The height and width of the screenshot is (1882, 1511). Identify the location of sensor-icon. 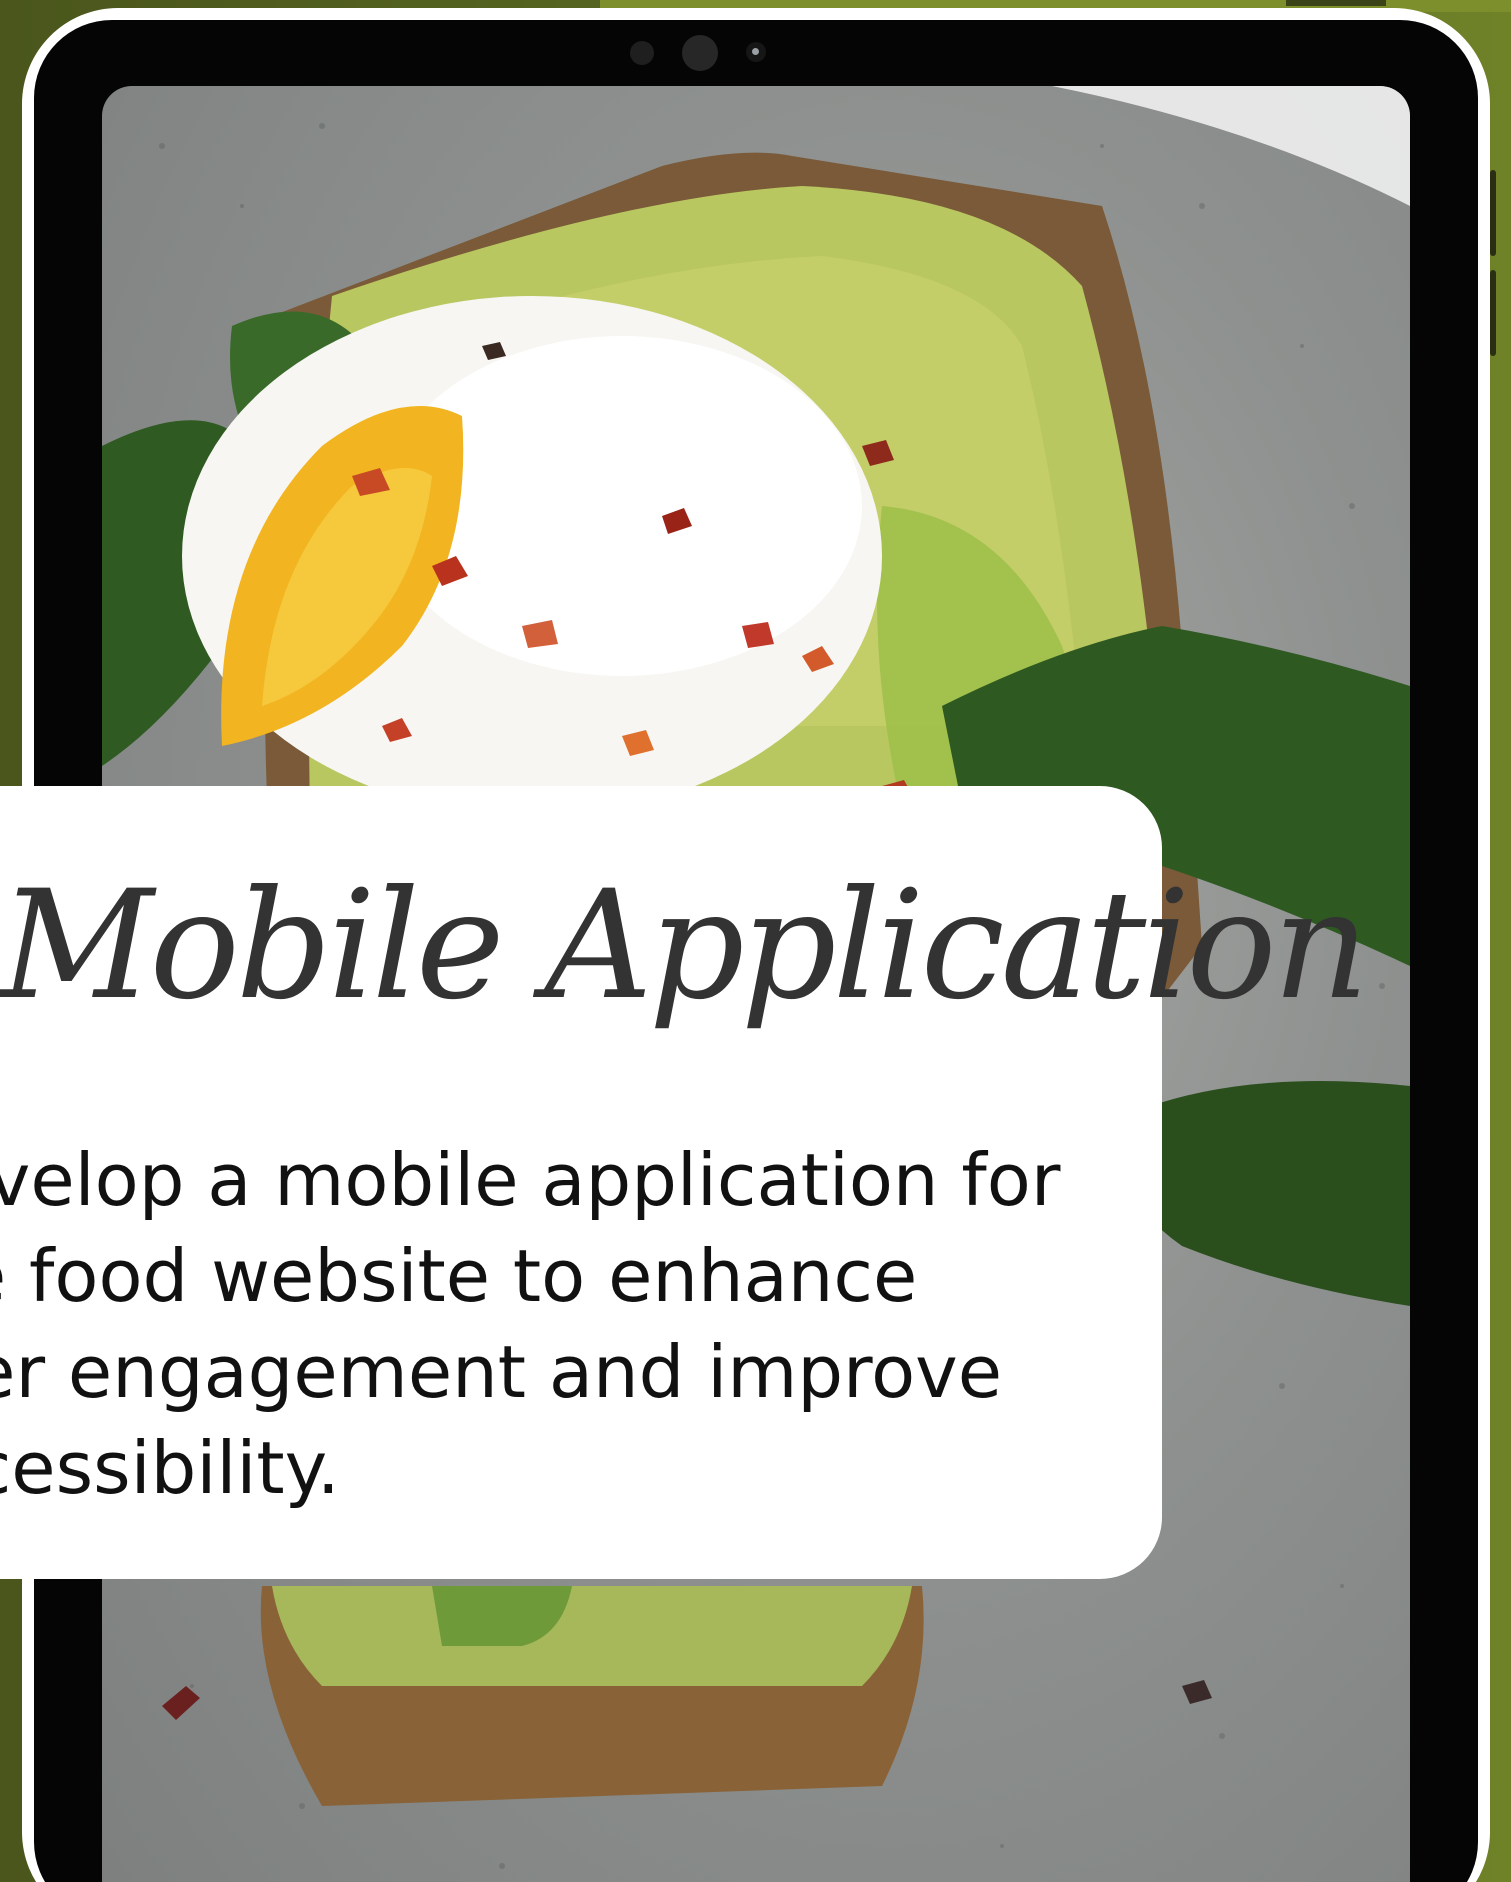
(642, 53).